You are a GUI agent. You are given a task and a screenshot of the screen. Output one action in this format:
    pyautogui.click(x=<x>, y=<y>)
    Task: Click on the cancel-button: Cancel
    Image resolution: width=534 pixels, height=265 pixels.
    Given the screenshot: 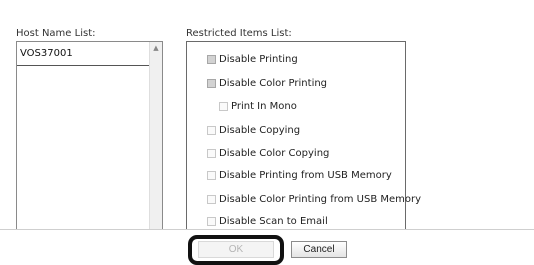 What is the action you would take?
    pyautogui.click(x=319, y=249)
    